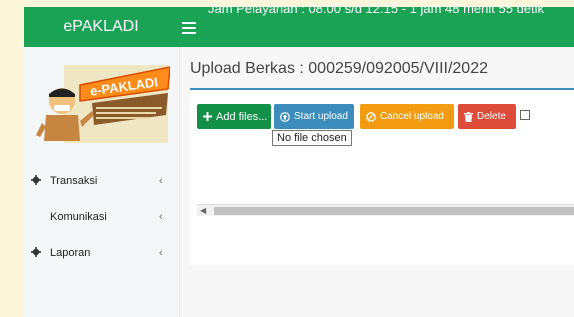 This screenshot has width=574, height=317. I want to click on ban-icon, so click(371, 116).